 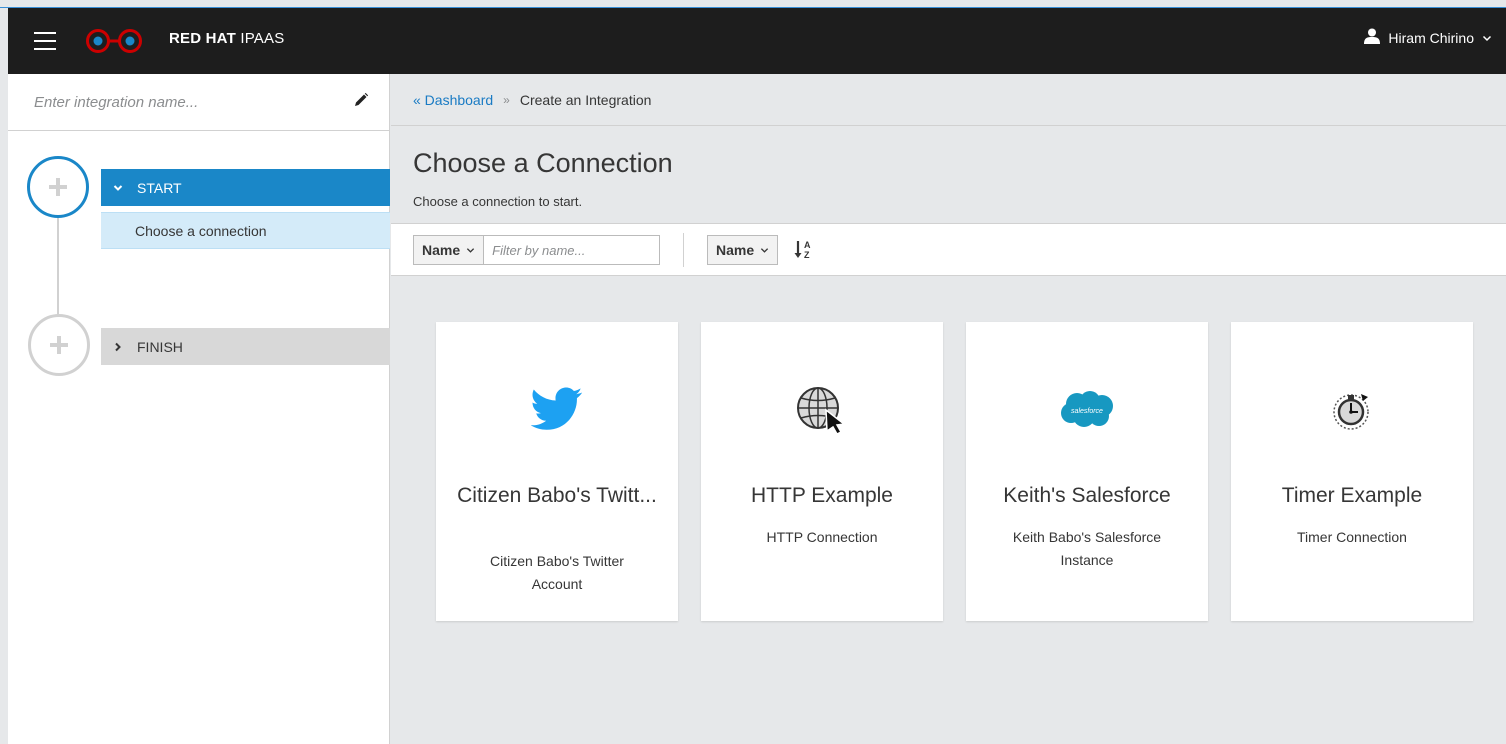 What do you see at coordinates (118, 347) in the screenshot?
I see `chevron-right-icon` at bounding box center [118, 347].